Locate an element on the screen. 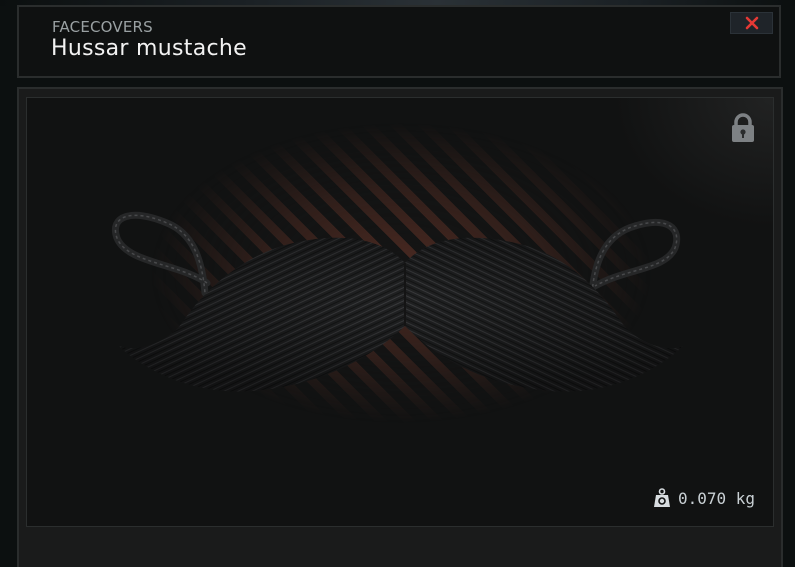  item-header: FACECOVERS Hussar mustache is located at coordinates (399, 41).